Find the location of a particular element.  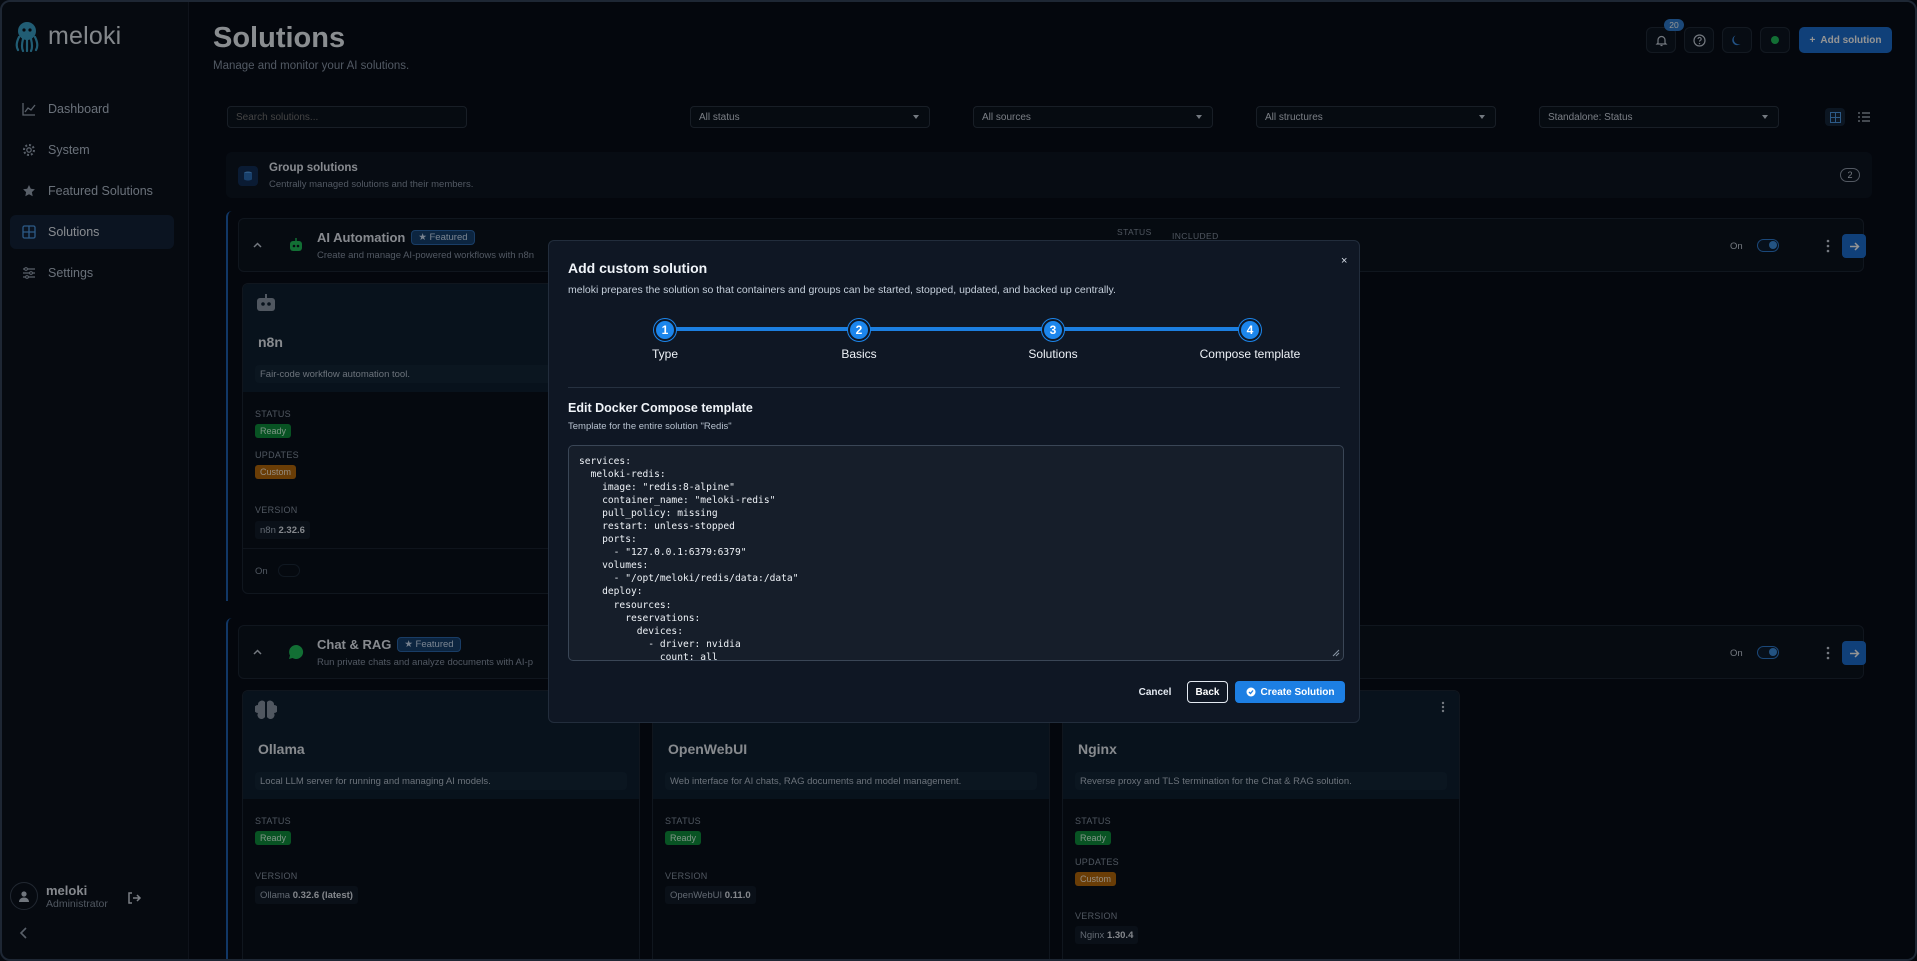

check-circle-icon is located at coordinates (1251, 692).